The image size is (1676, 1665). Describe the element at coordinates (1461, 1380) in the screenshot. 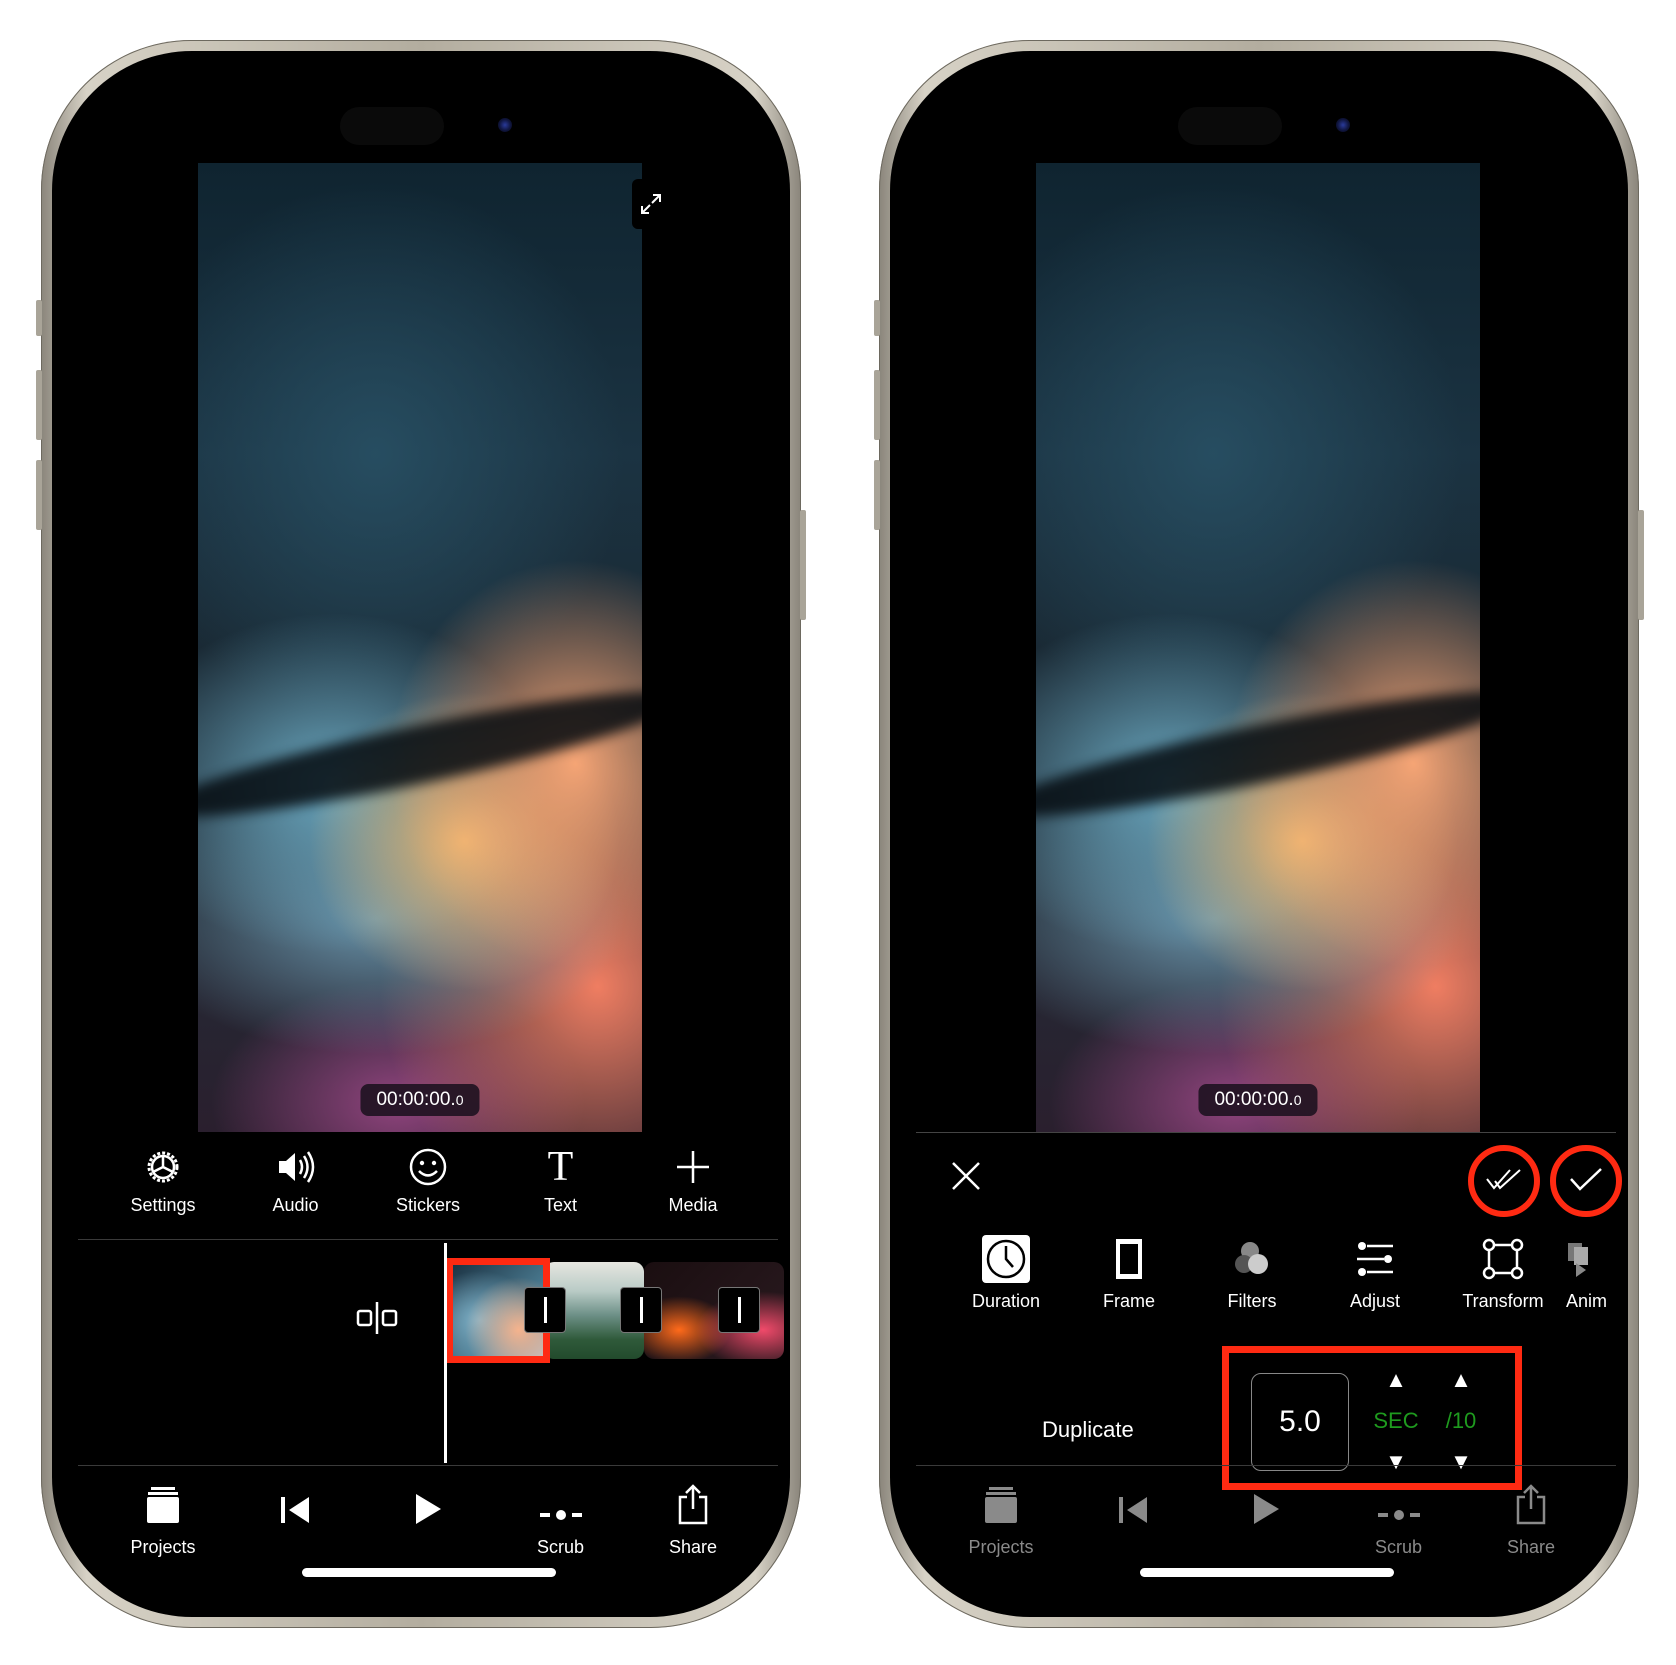

I see `tenths-up-icon: ▲` at that location.